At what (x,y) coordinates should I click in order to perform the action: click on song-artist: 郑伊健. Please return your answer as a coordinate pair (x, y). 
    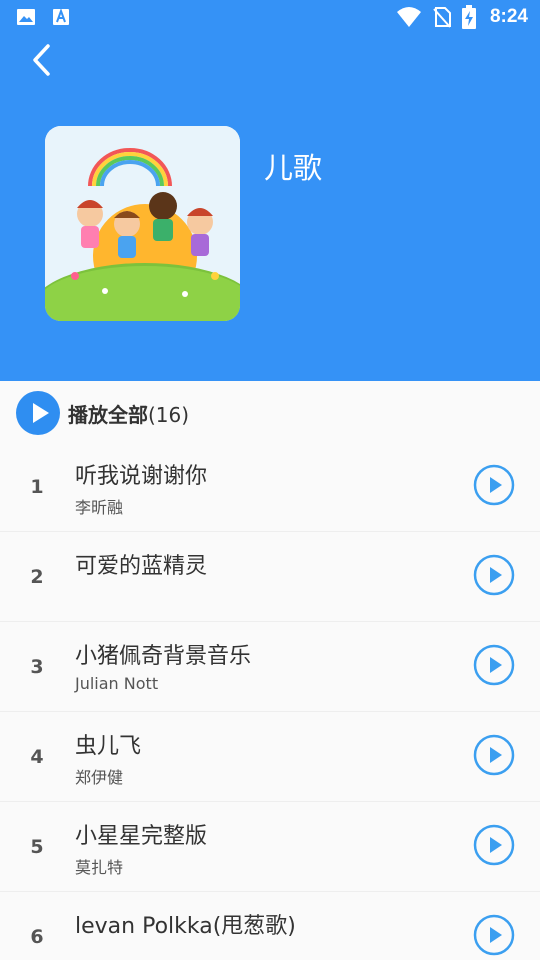
    Looking at the image, I should click on (99, 777).